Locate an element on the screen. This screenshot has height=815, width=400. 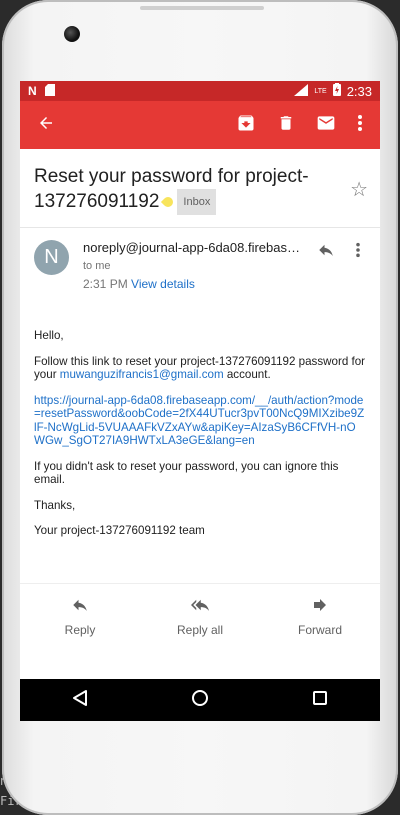
message-actions: Reply Reply all Forward is located at coordinates (200, 615).